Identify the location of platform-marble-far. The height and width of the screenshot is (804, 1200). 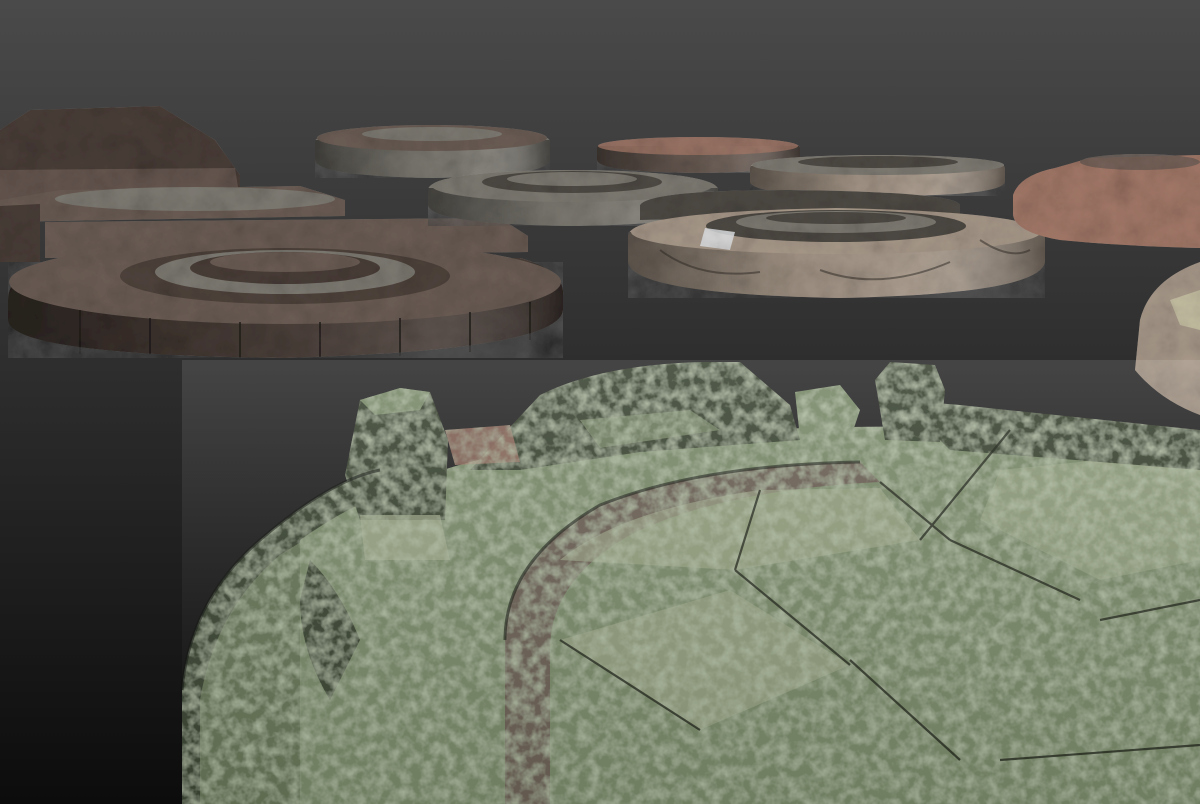
(877, 175).